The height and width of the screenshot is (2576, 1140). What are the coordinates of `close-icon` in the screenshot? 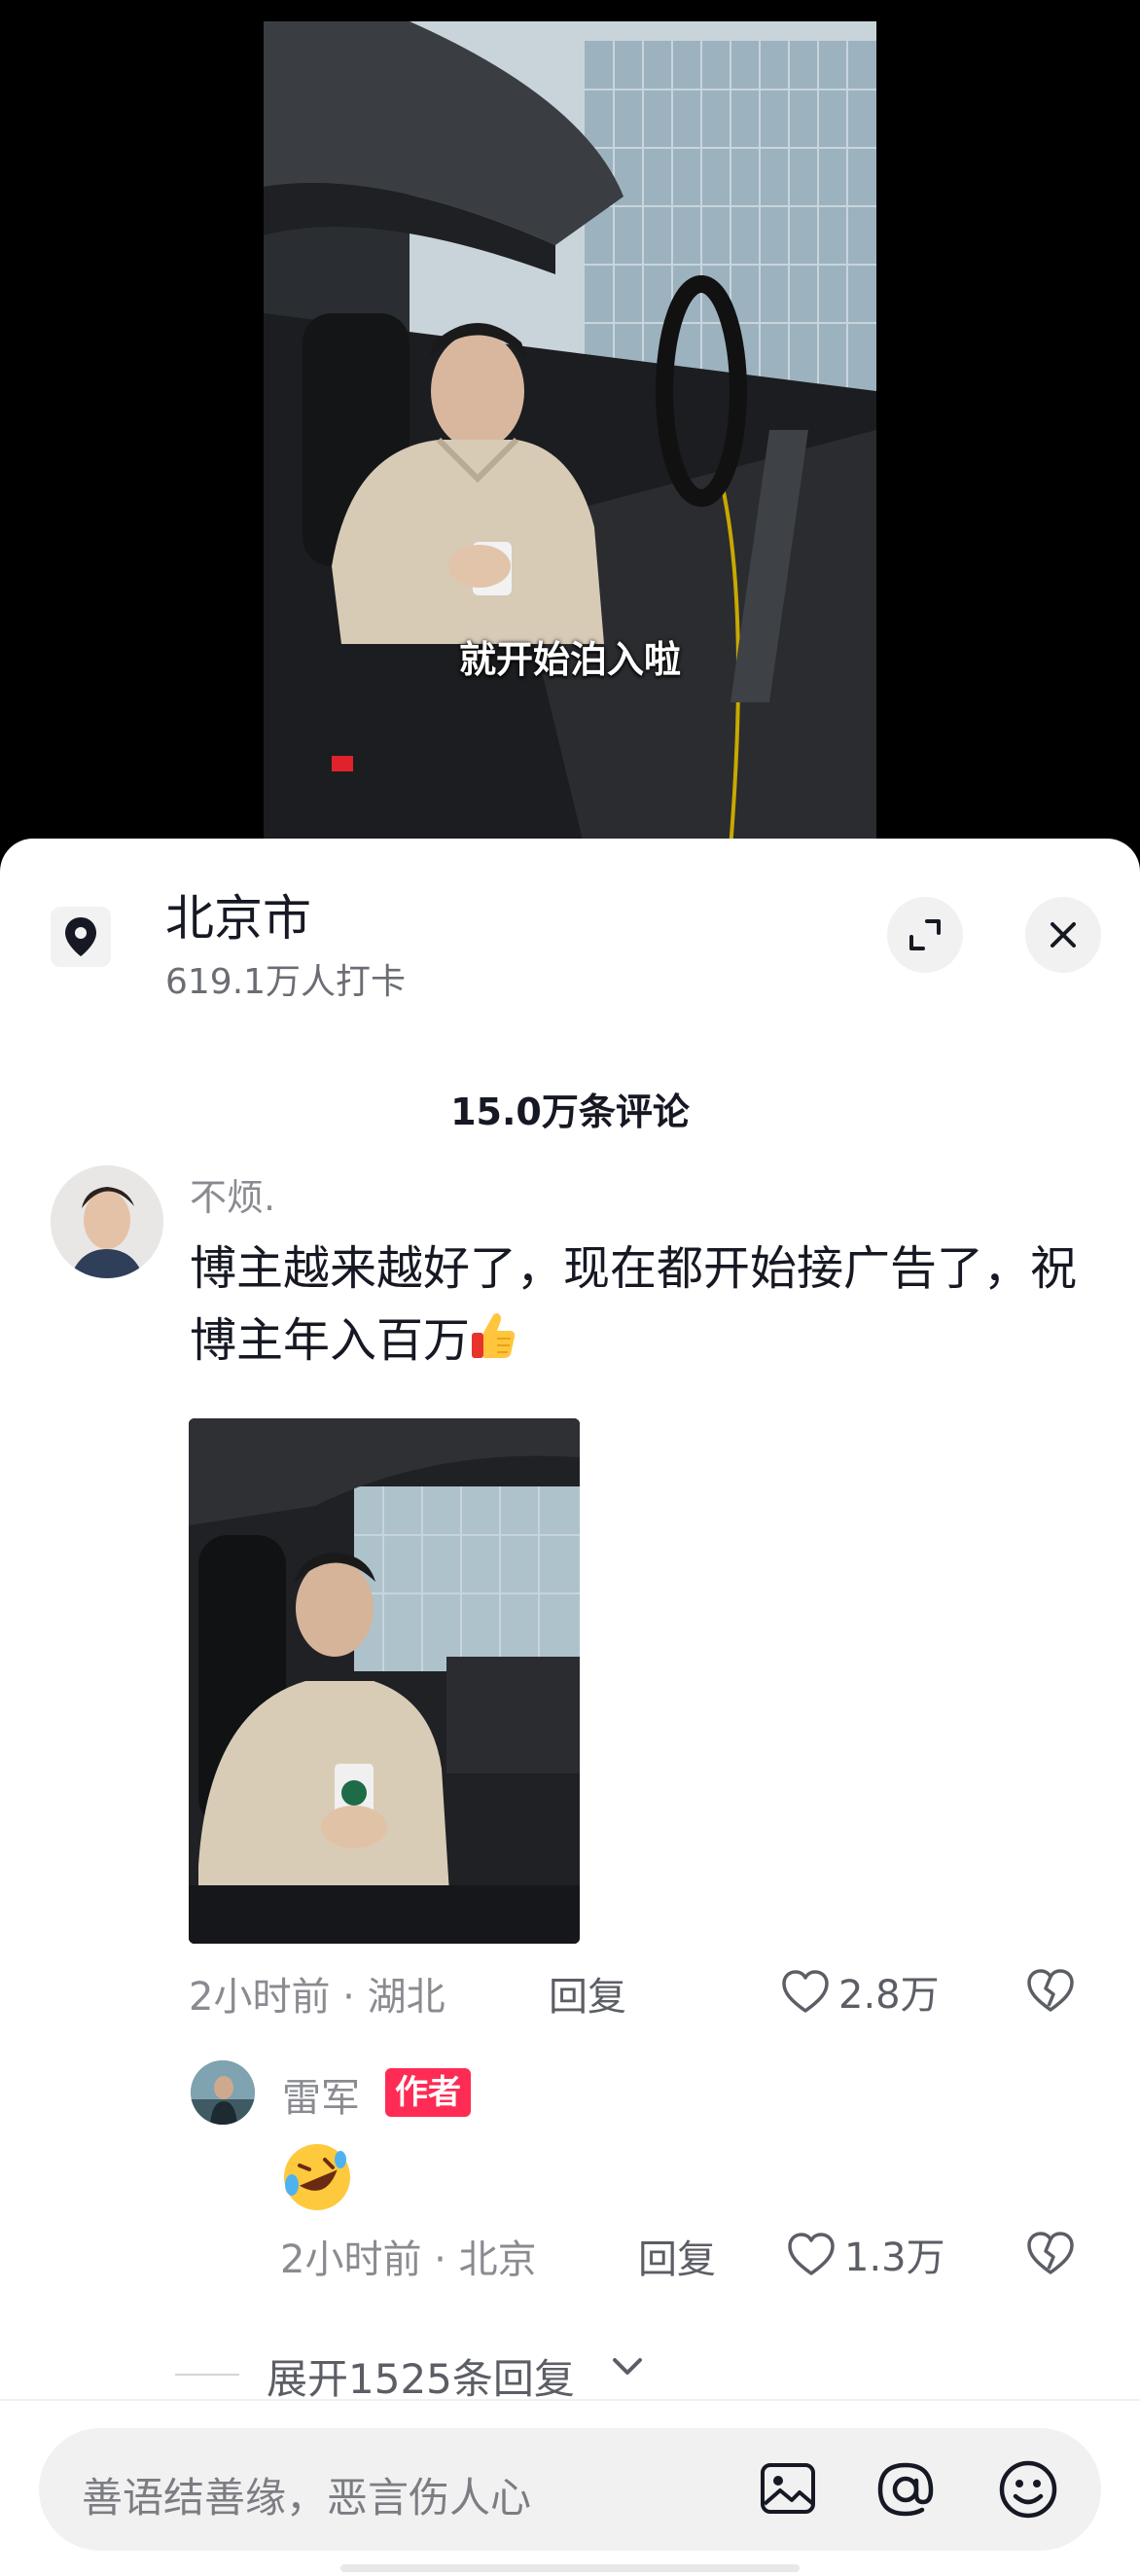 It's located at (1064, 935).